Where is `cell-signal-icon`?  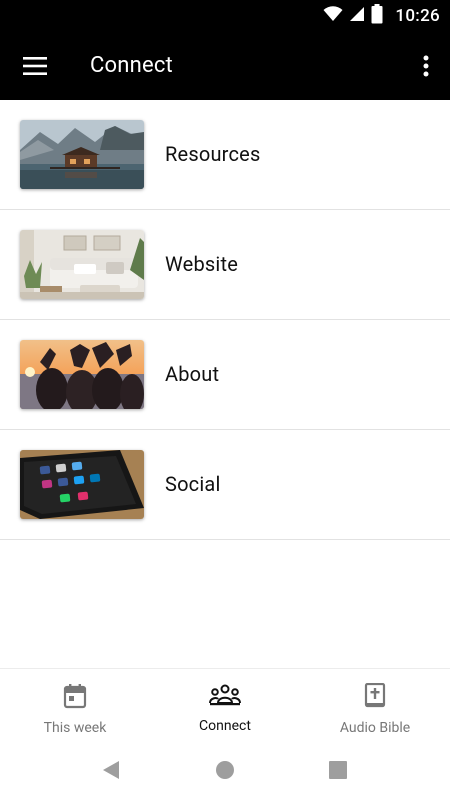
cell-signal-icon is located at coordinates (357, 16).